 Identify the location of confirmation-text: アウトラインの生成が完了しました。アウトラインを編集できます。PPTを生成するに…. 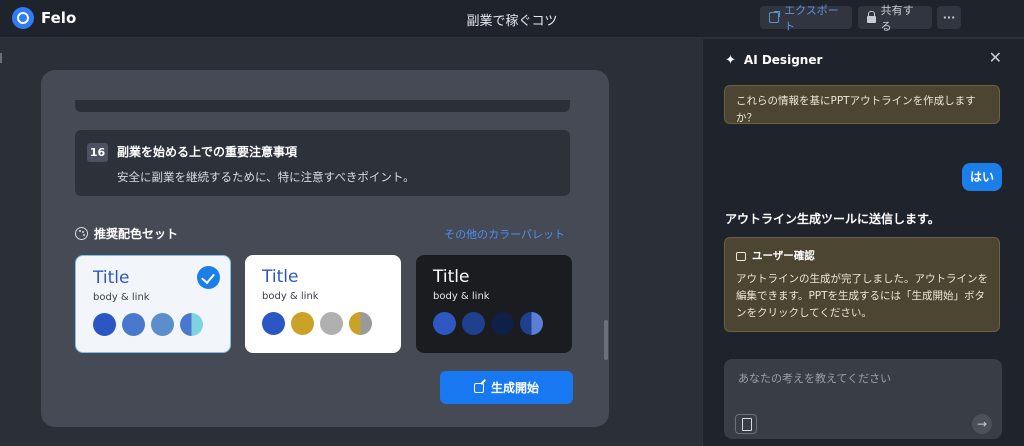
(862, 296).